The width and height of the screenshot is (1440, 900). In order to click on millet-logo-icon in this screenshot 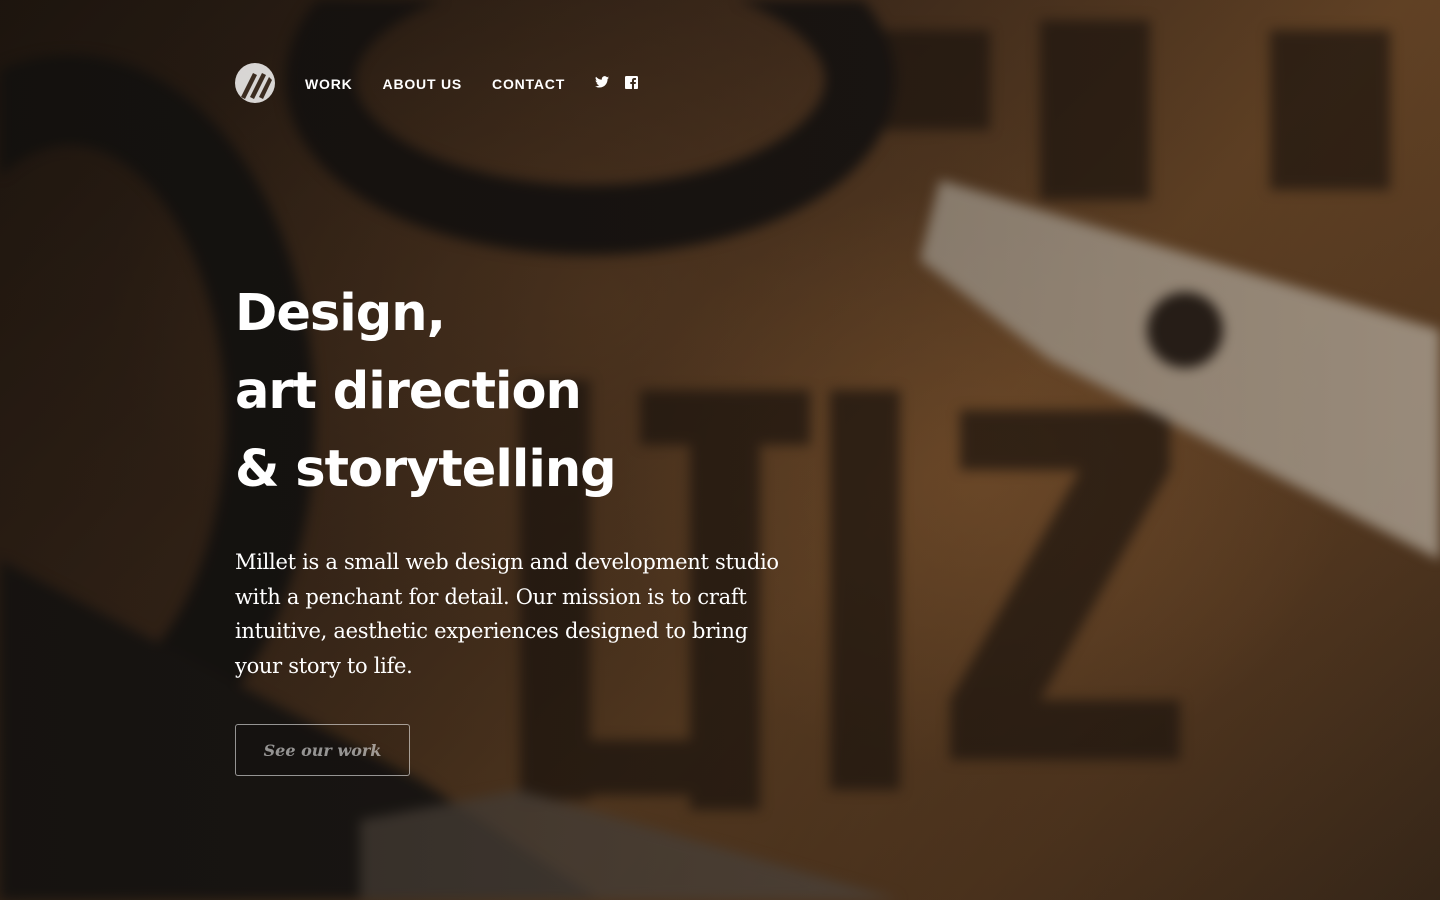, I will do `click(255, 83)`.